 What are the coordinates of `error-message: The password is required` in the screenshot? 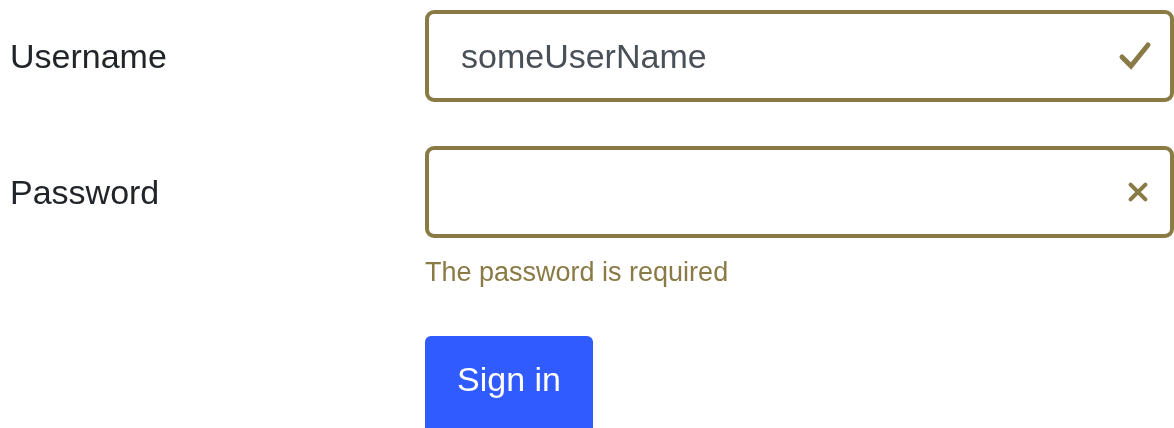 It's located at (577, 272).